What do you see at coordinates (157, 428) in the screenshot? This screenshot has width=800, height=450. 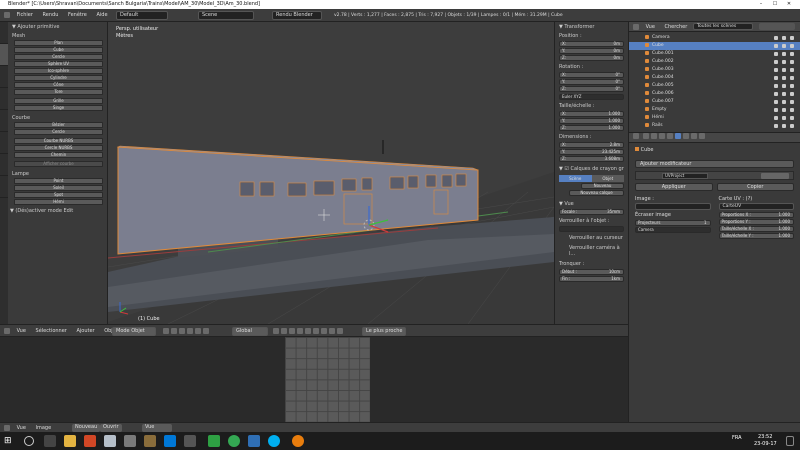 I see `uv-view-select: Vue` at bounding box center [157, 428].